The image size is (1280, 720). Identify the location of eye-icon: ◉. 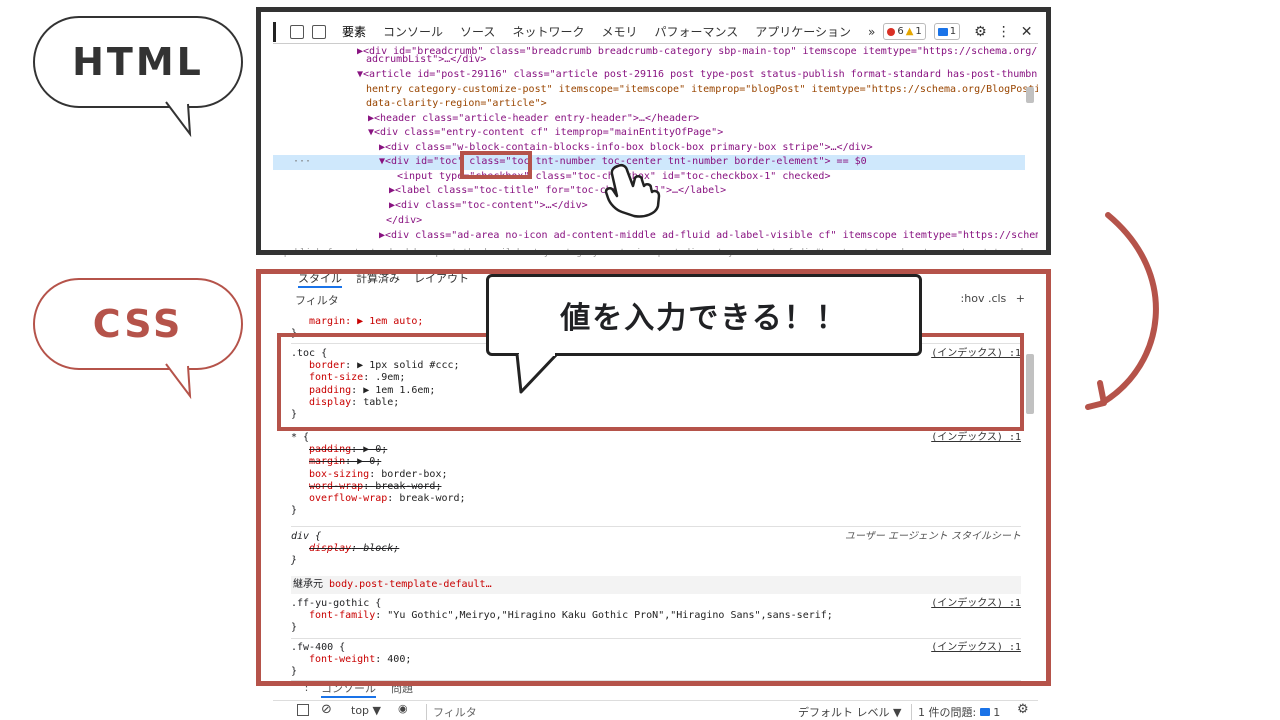
(403, 708).